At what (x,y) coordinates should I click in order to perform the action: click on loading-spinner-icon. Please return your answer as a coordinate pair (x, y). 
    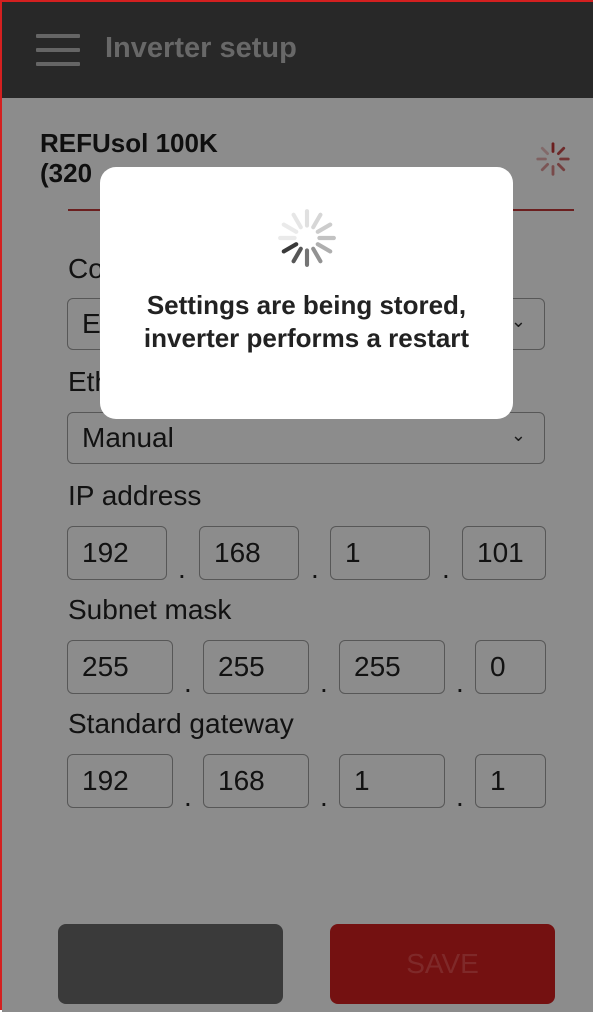
    Looking at the image, I should click on (307, 238).